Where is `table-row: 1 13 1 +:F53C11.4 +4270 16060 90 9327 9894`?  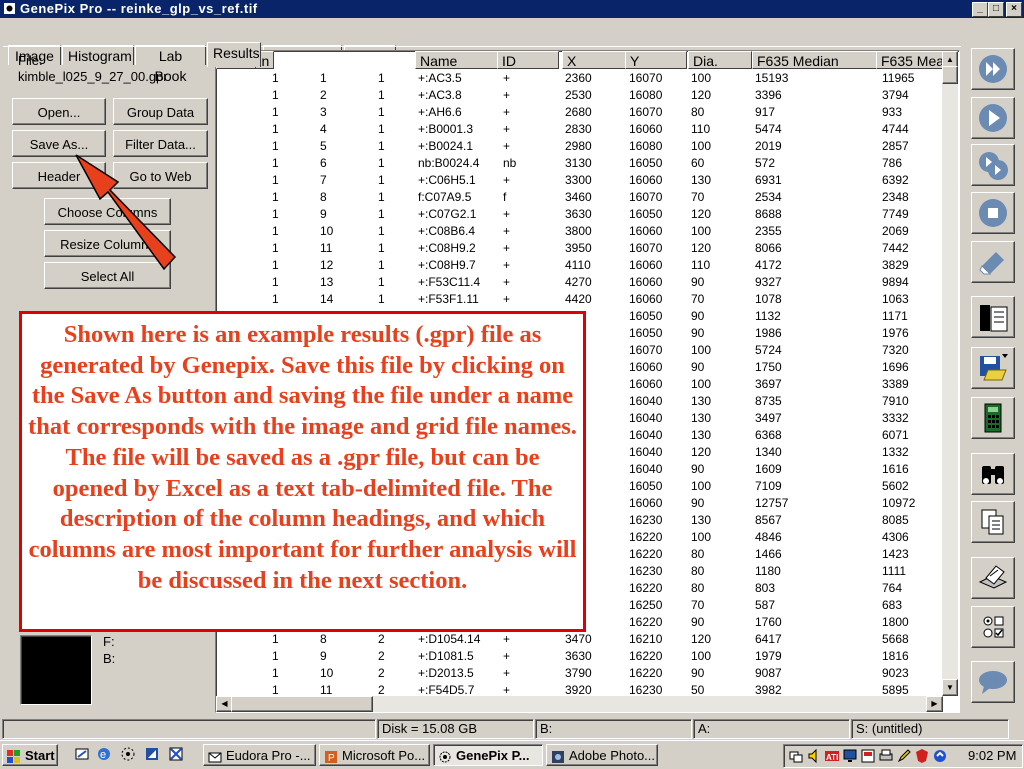
table-row: 1 13 1 +:F53C11.4 +4270 16060 90 9327 9894 is located at coordinates (579, 282).